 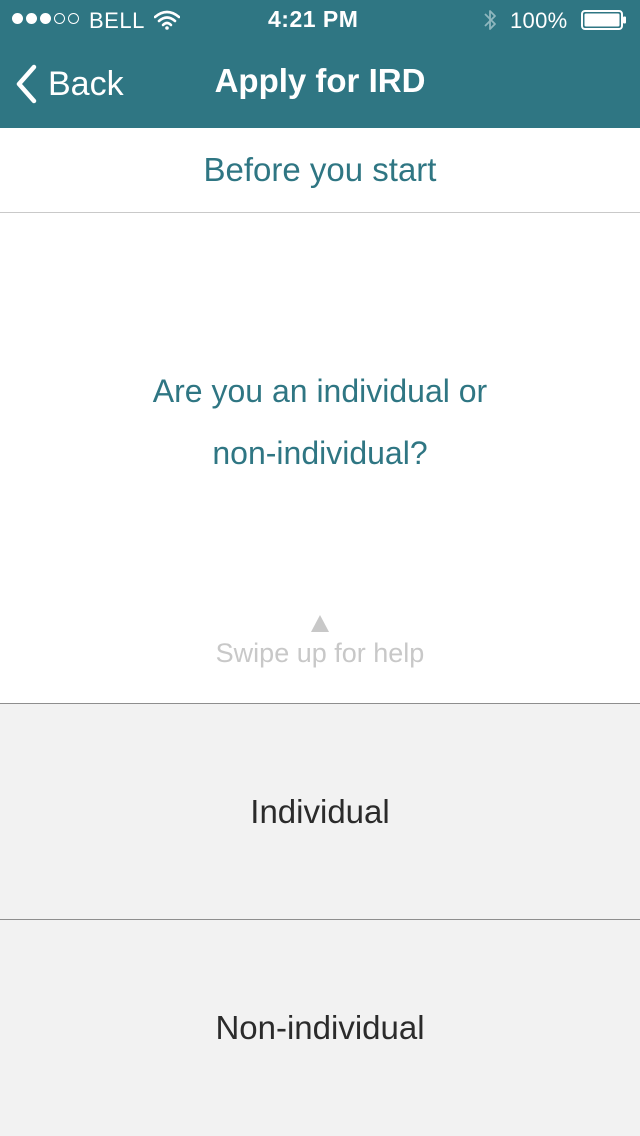 I want to click on section-header-label: Before you start, so click(x=320, y=169).